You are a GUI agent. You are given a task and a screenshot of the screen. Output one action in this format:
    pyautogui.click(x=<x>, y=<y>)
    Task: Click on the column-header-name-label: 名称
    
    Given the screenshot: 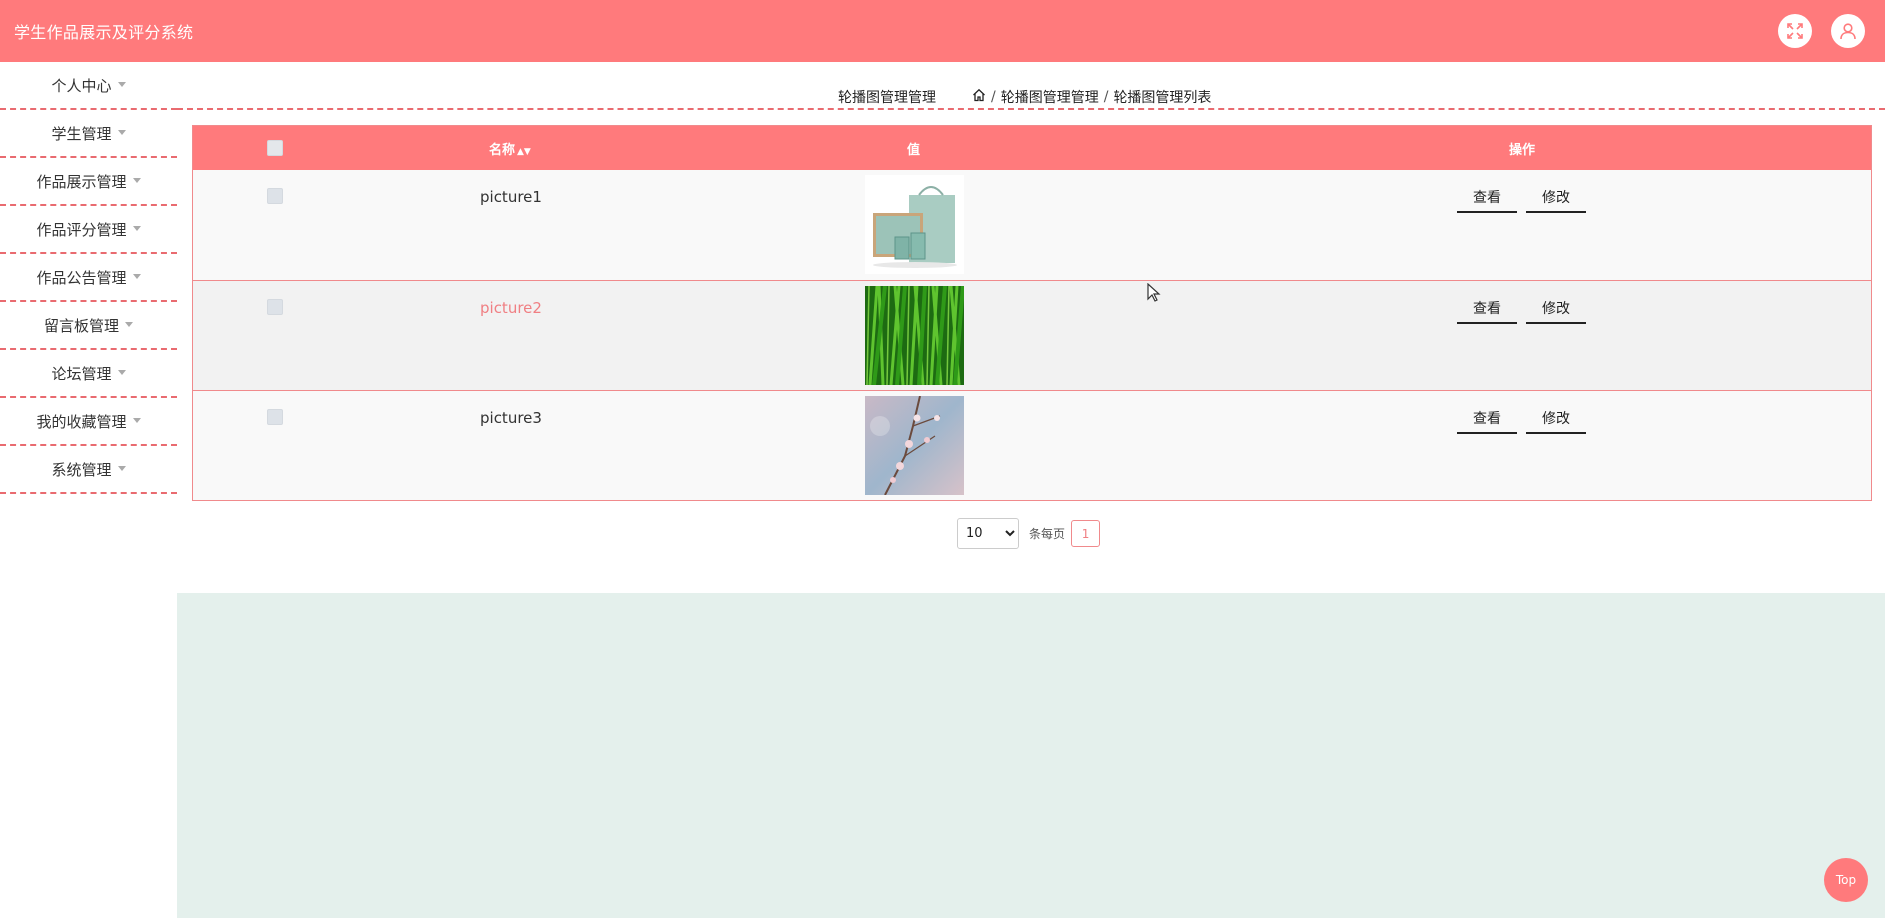 What is the action you would take?
    pyautogui.click(x=502, y=150)
    